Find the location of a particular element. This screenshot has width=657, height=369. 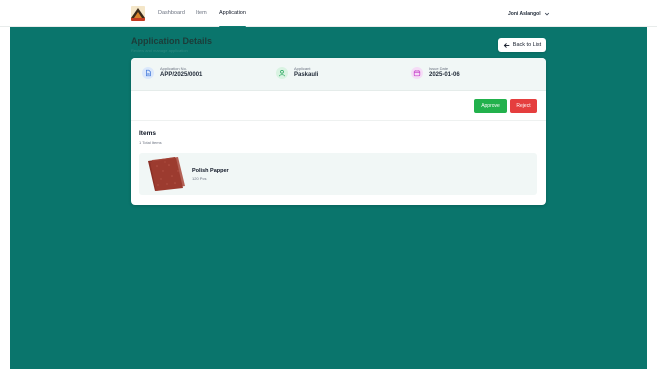

chevron-down-icon is located at coordinates (546, 14).